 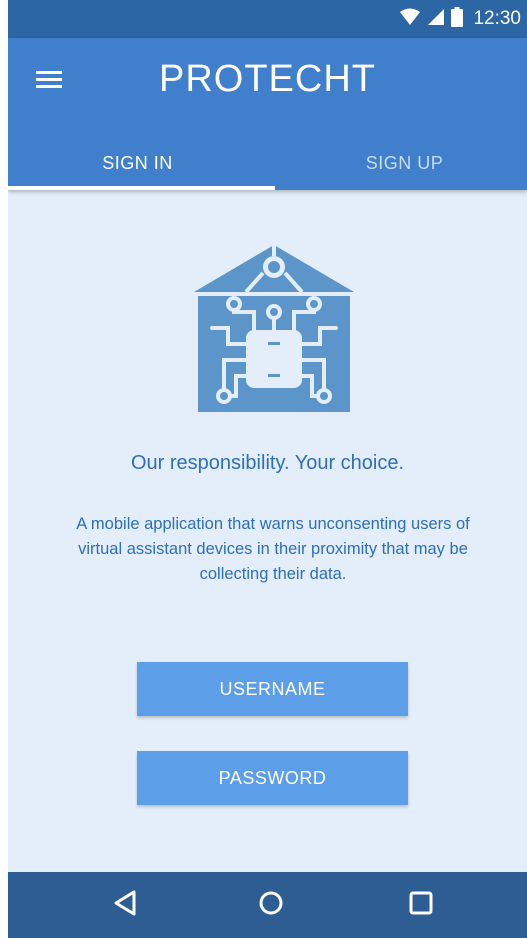 What do you see at coordinates (141, 188) in the screenshot?
I see `tab-indicator` at bounding box center [141, 188].